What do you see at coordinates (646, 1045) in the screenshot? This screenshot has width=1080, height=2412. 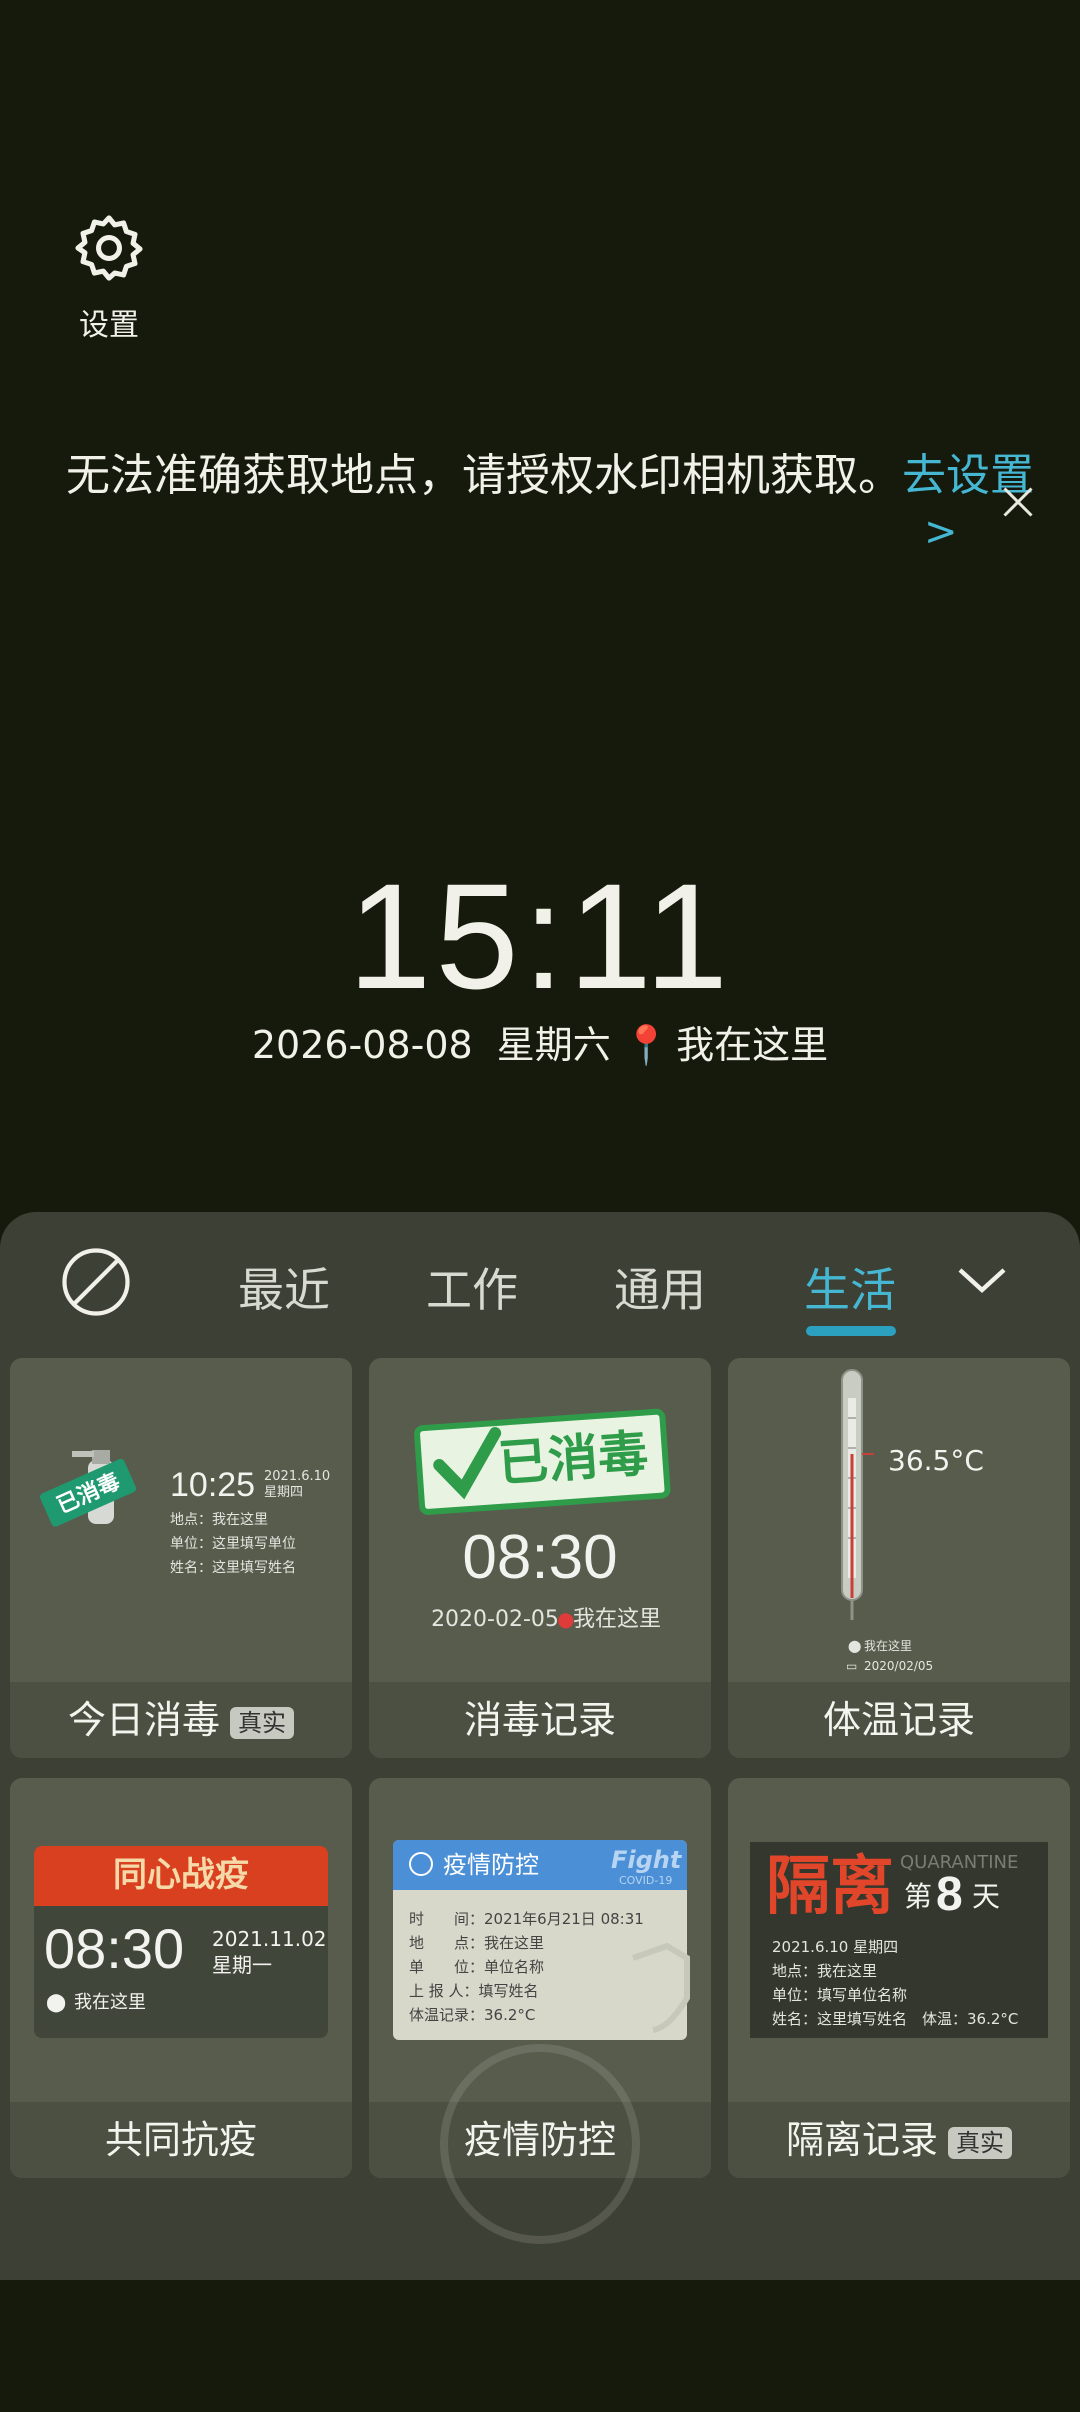 I see `location-pin-icon: 📍` at bounding box center [646, 1045].